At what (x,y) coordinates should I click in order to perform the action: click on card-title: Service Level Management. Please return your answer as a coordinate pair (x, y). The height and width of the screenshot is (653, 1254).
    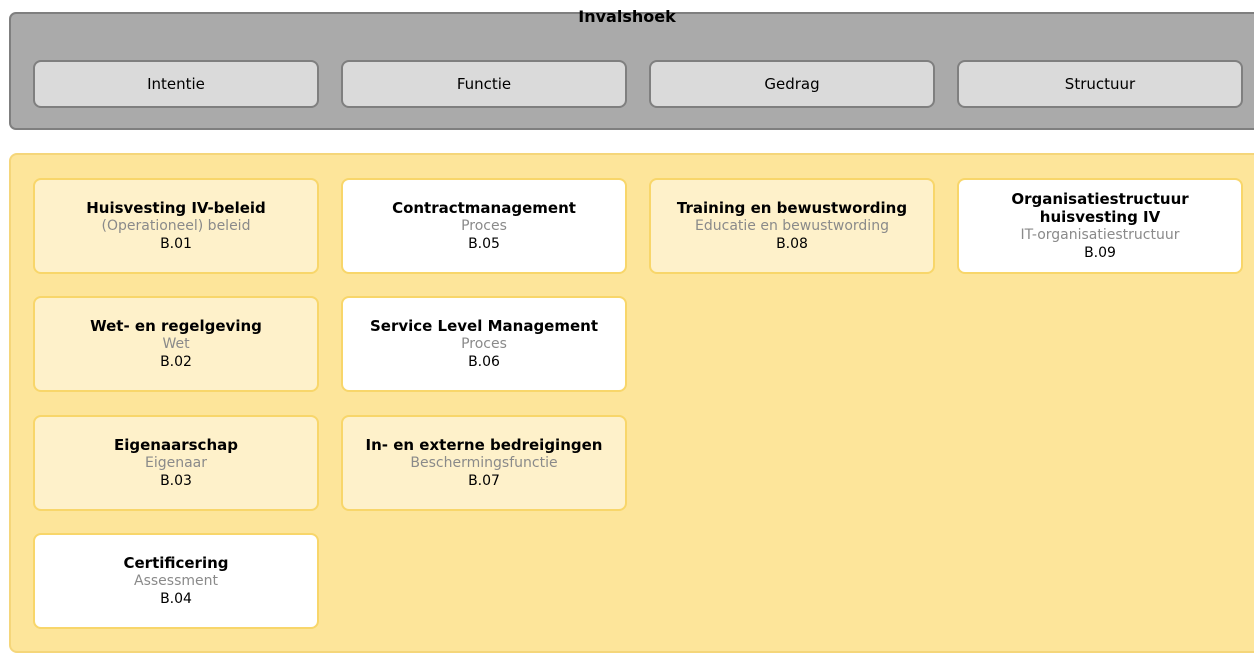
    Looking at the image, I should click on (484, 326).